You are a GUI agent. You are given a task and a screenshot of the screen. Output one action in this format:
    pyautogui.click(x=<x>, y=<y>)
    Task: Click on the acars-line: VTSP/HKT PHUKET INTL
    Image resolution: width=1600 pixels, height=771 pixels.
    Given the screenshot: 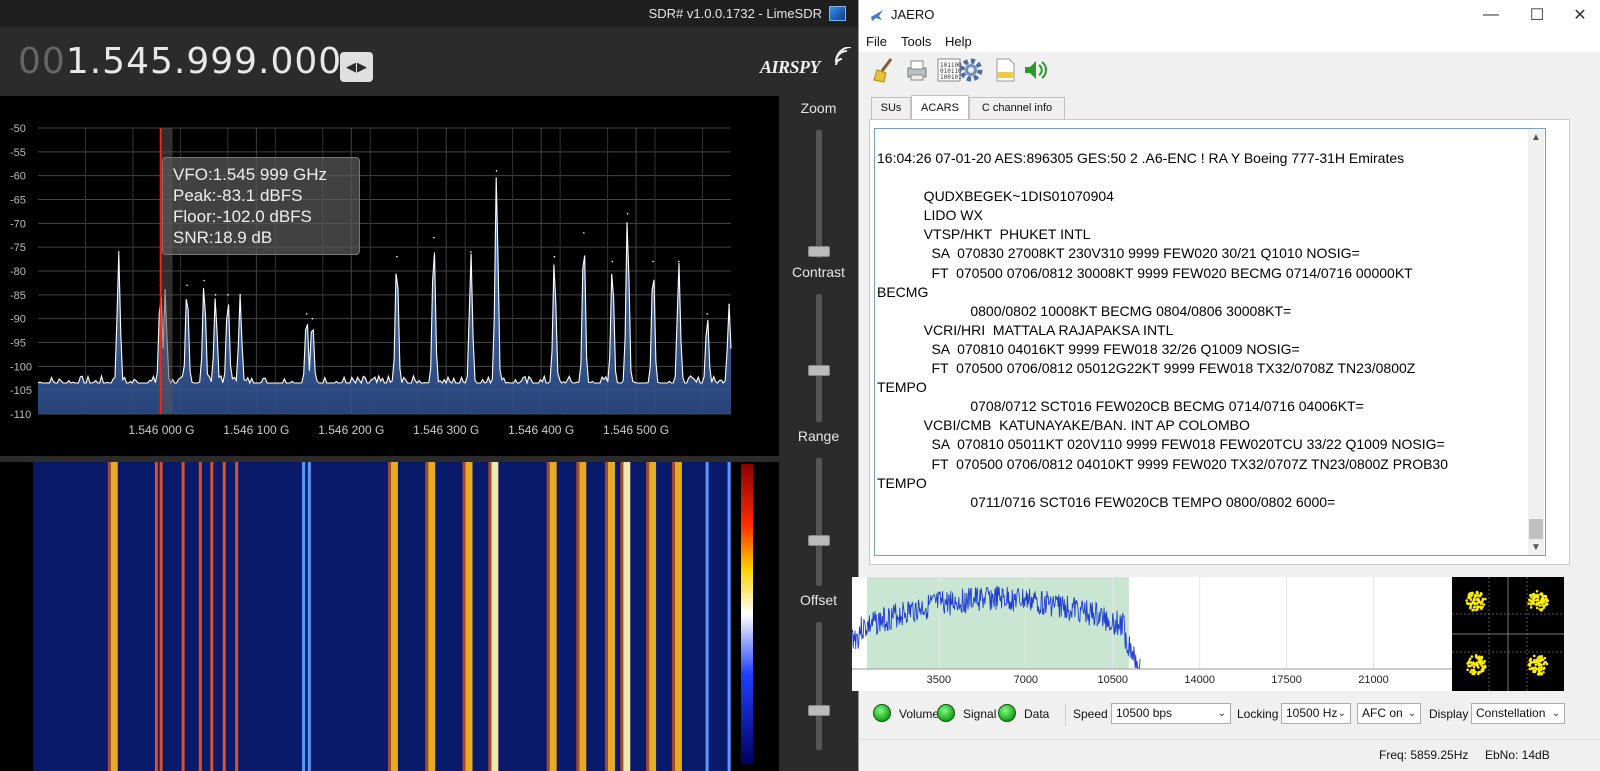 What is the action you would take?
    pyautogui.click(x=1162, y=234)
    